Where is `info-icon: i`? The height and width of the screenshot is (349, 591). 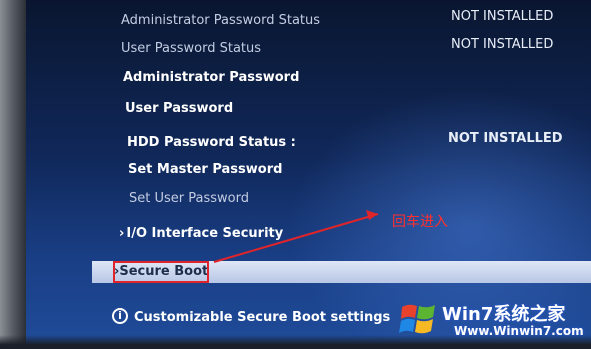
info-icon: i is located at coordinates (120, 316).